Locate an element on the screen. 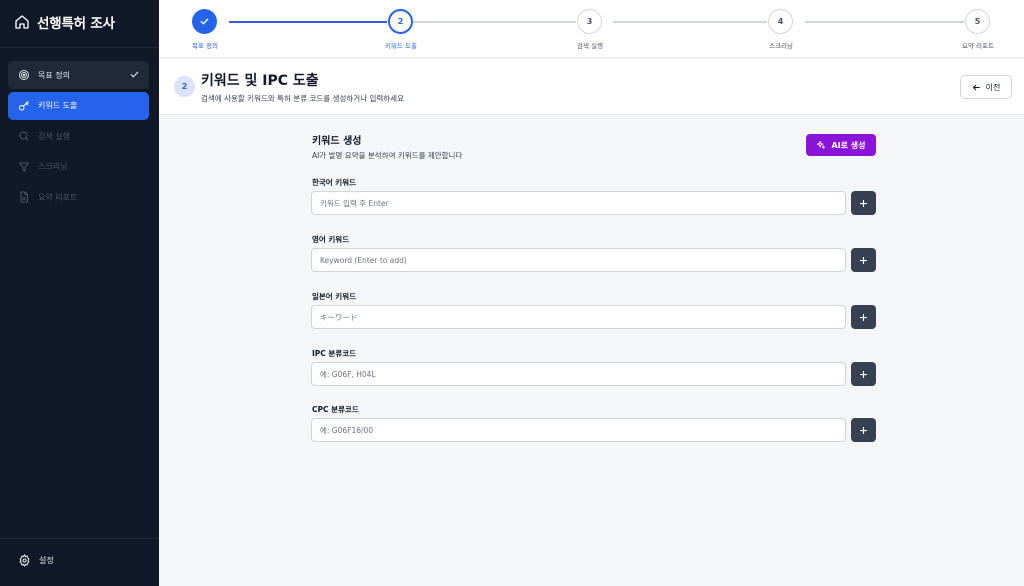  ai-generate-button: AI로 생성 is located at coordinates (841, 145).